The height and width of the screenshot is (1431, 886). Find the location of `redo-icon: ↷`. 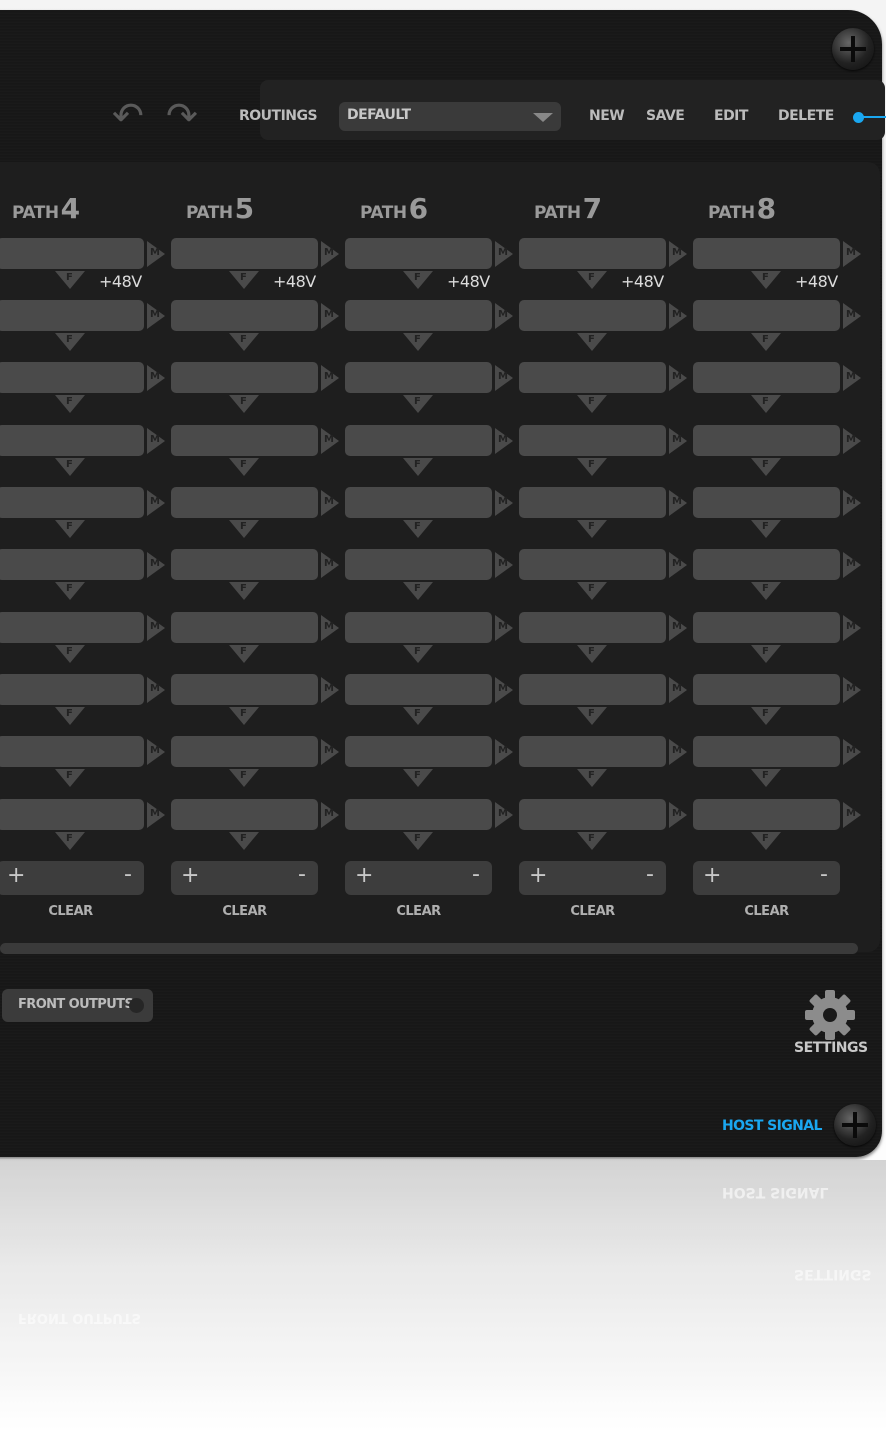

redo-icon: ↷ is located at coordinates (182, 116).